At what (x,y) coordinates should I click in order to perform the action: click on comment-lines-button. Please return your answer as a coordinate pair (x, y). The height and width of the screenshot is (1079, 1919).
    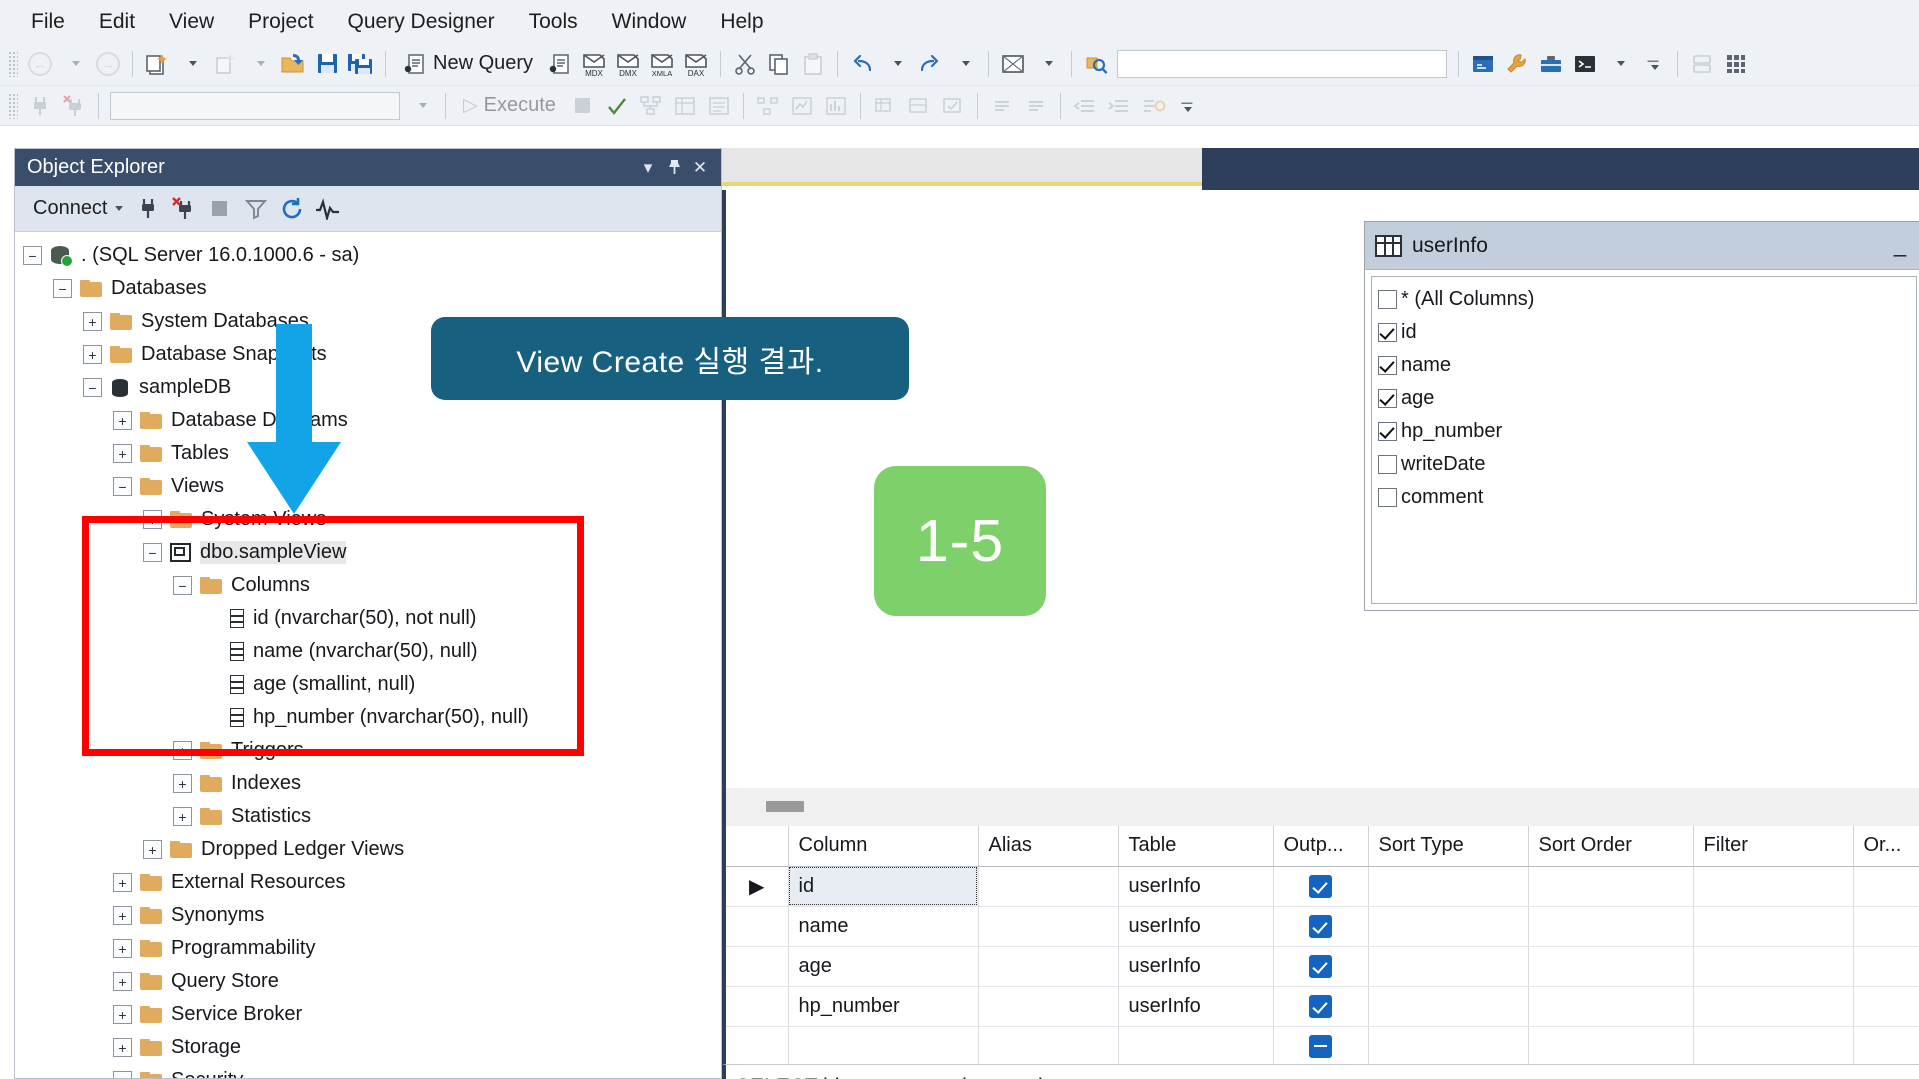
    Looking at the image, I should click on (1002, 106).